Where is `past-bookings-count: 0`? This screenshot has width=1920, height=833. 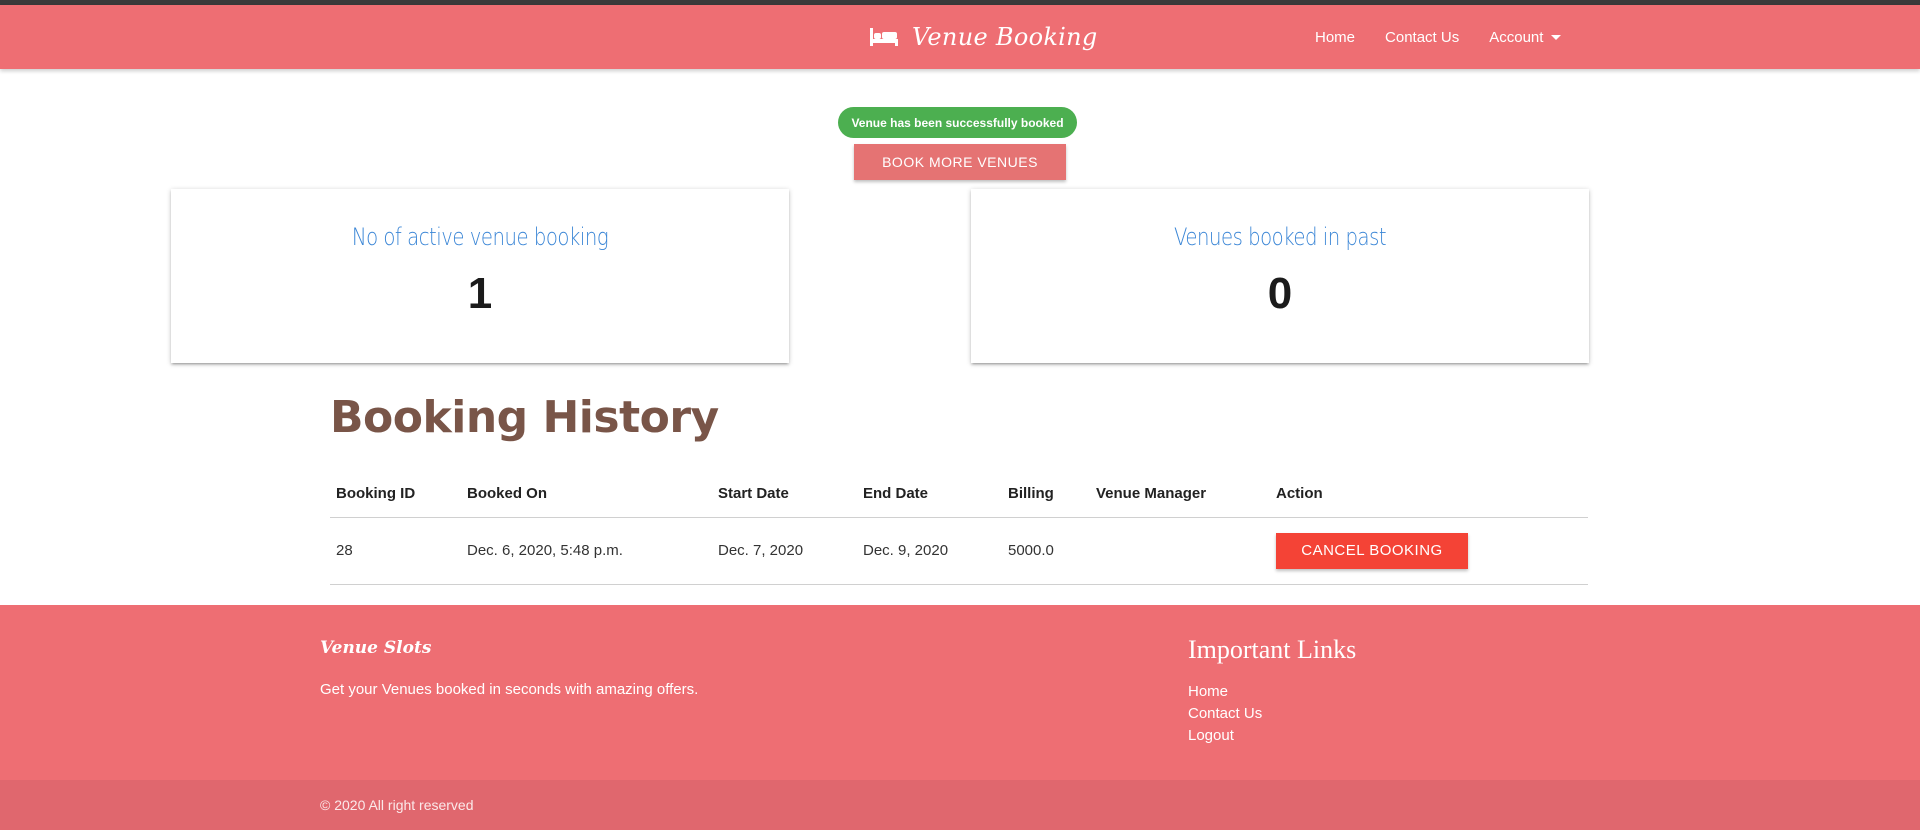
past-bookings-count: 0 is located at coordinates (1280, 293).